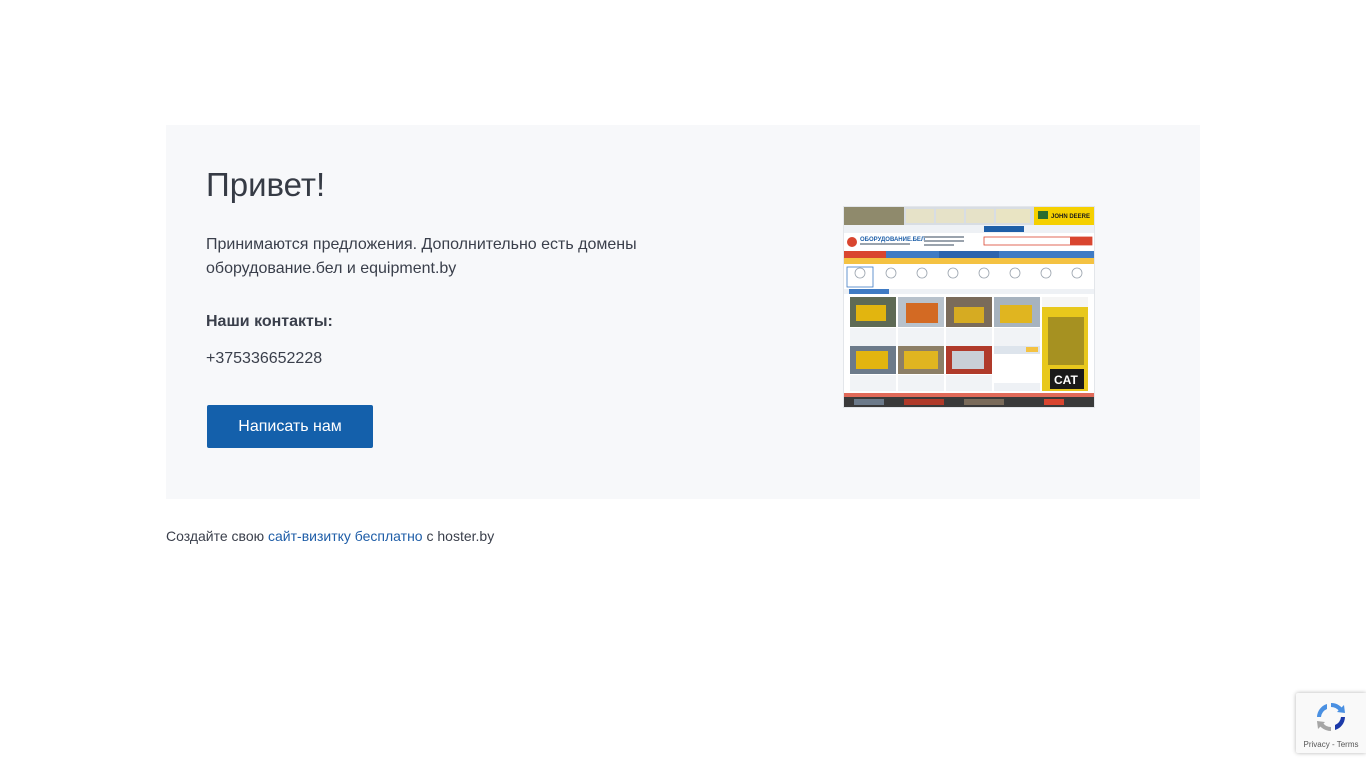 The image size is (1366, 768). I want to click on page-title: Привет!, so click(266, 184).